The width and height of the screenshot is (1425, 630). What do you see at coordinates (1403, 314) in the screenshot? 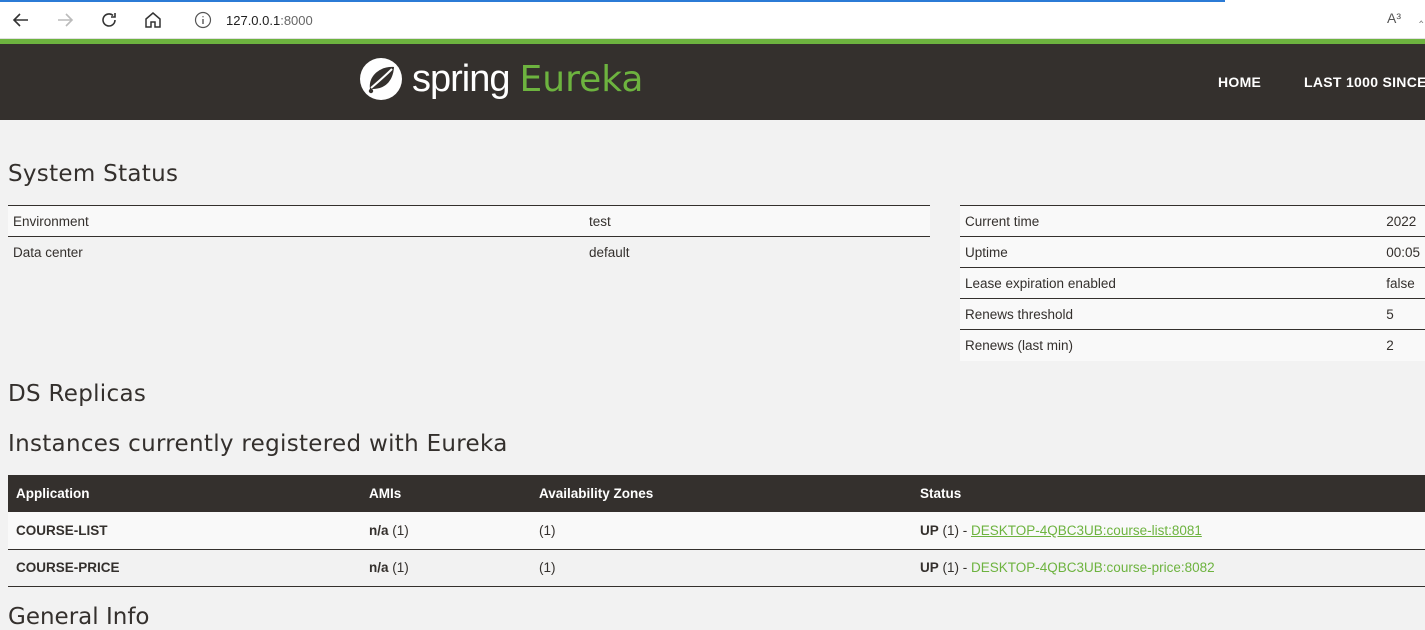
I see `renews-threshold-value: 5` at bounding box center [1403, 314].